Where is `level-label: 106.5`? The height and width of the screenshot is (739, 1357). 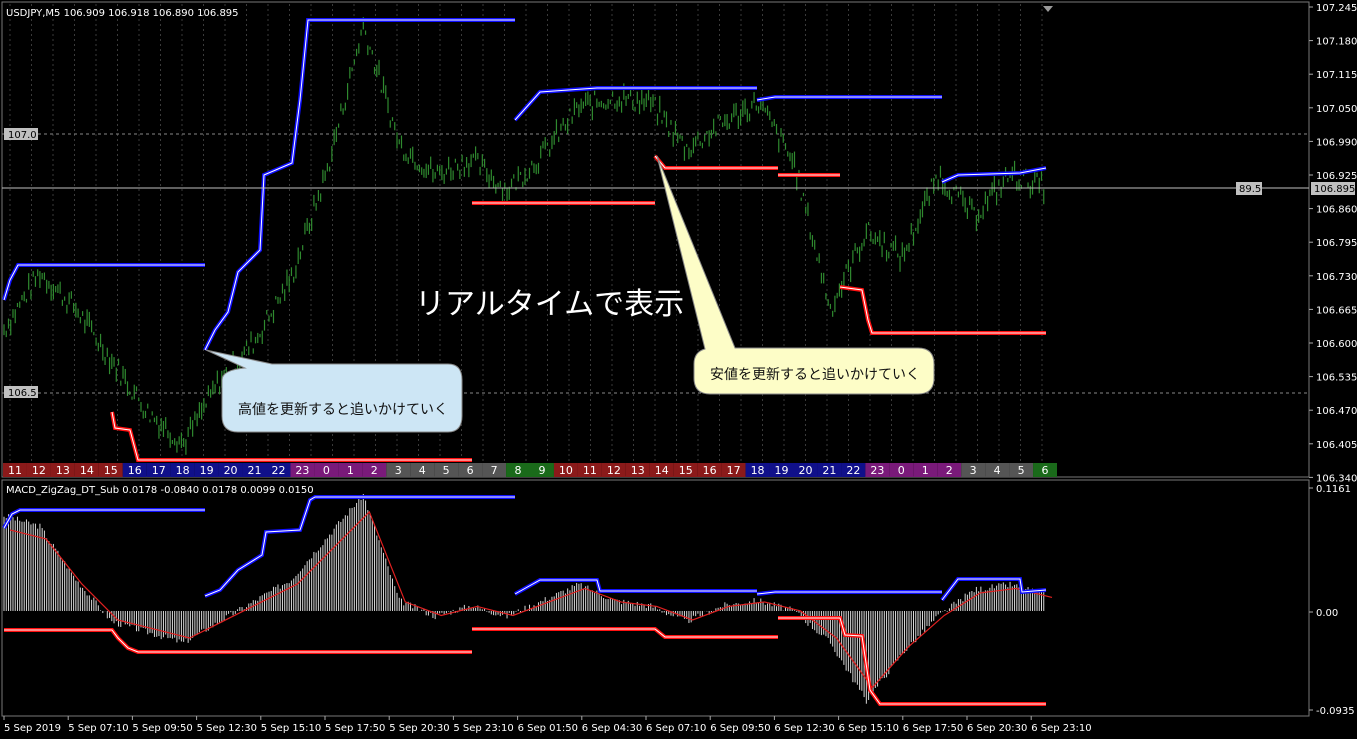
level-label: 106.5 is located at coordinates (22, 393).